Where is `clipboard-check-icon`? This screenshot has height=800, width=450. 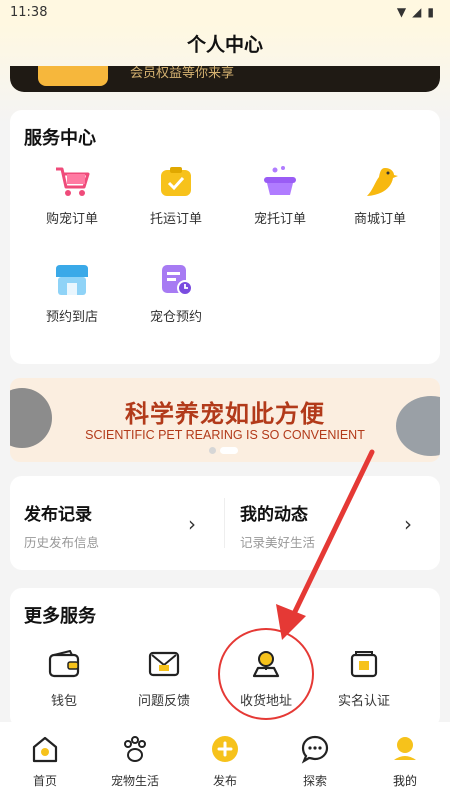 clipboard-check-icon is located at coordinates (176, 182).